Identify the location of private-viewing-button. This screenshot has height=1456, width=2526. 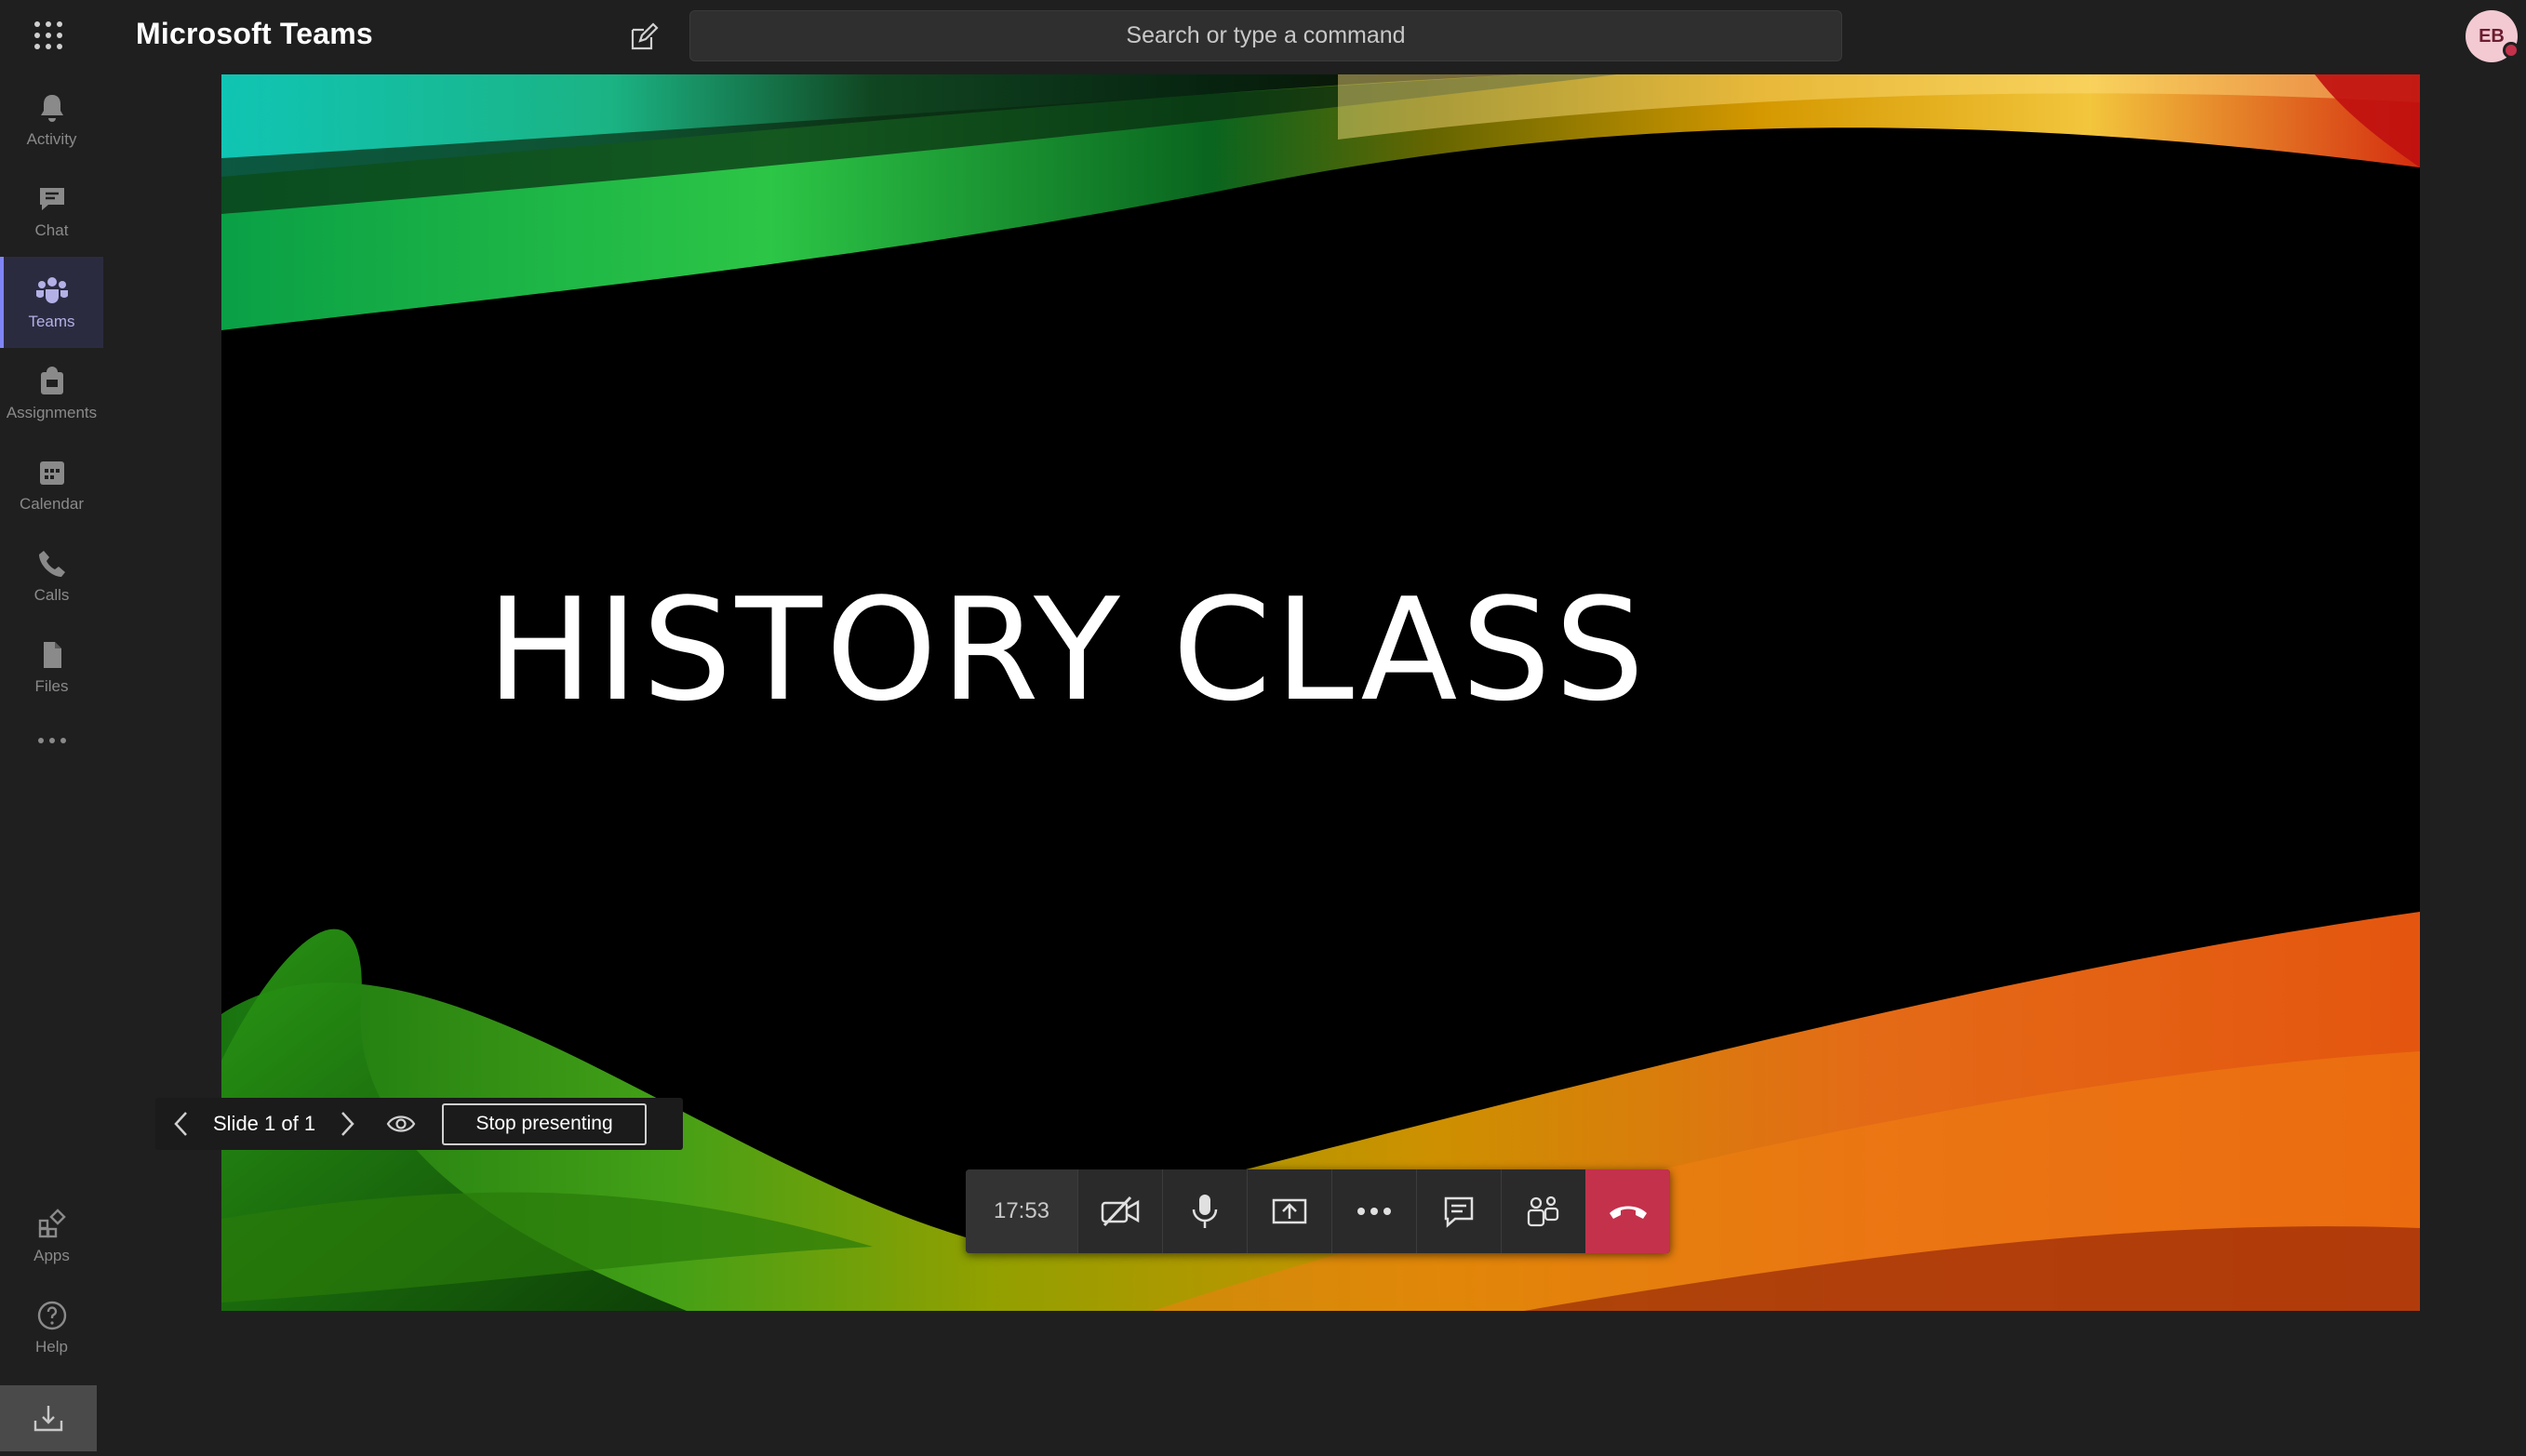
(401, 1124).